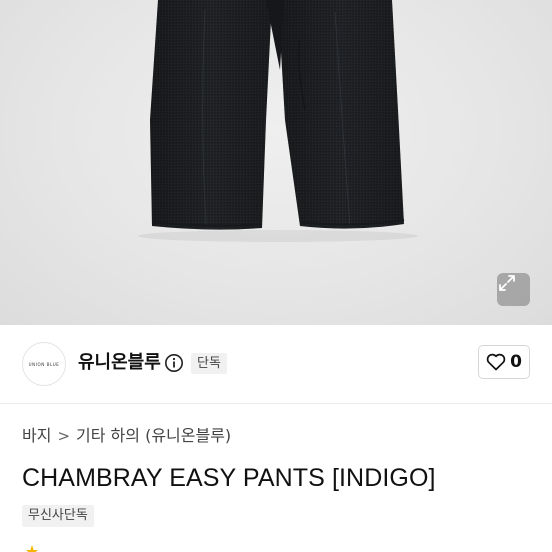 This screenshot has width=552, height=552. What do you see at coordinates (276, 364) in the screenshot?
I see `brand-row: UNION BLUE 유니온블루 단독 0` at bounding box center [276, 364].